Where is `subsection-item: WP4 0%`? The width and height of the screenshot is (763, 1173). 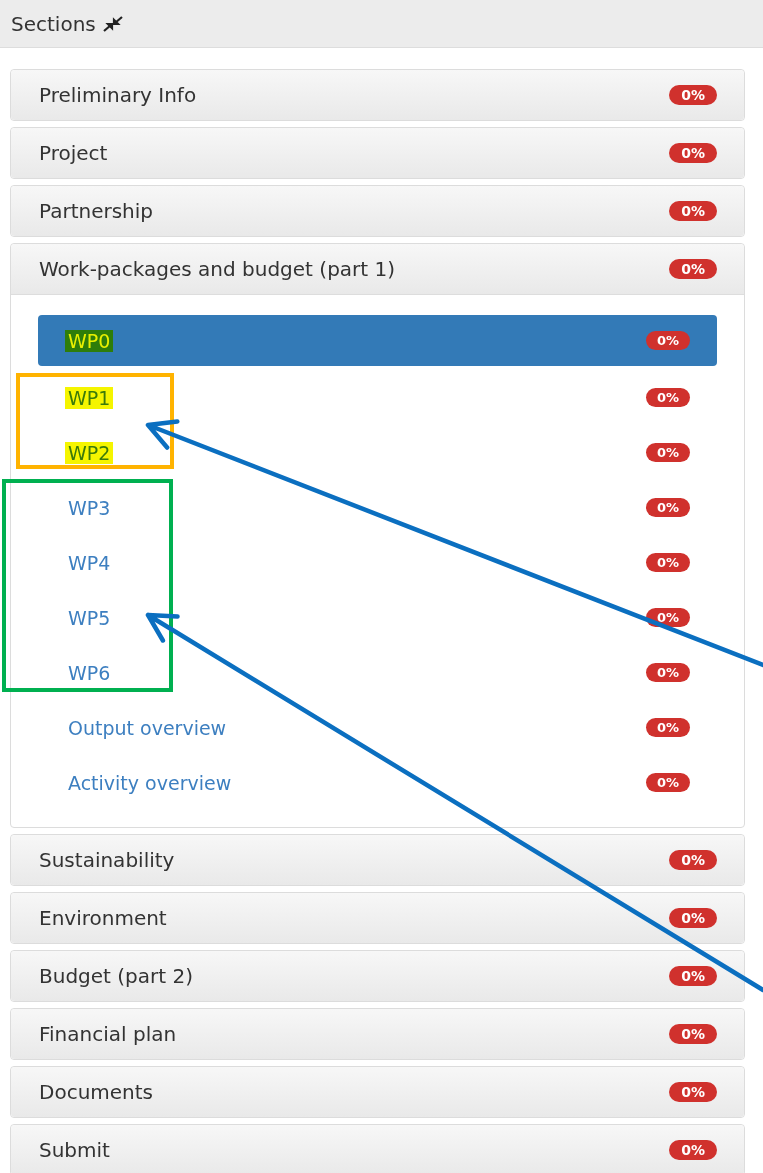 subsection-item: WP4 0% is located at coordinates (377, 562).